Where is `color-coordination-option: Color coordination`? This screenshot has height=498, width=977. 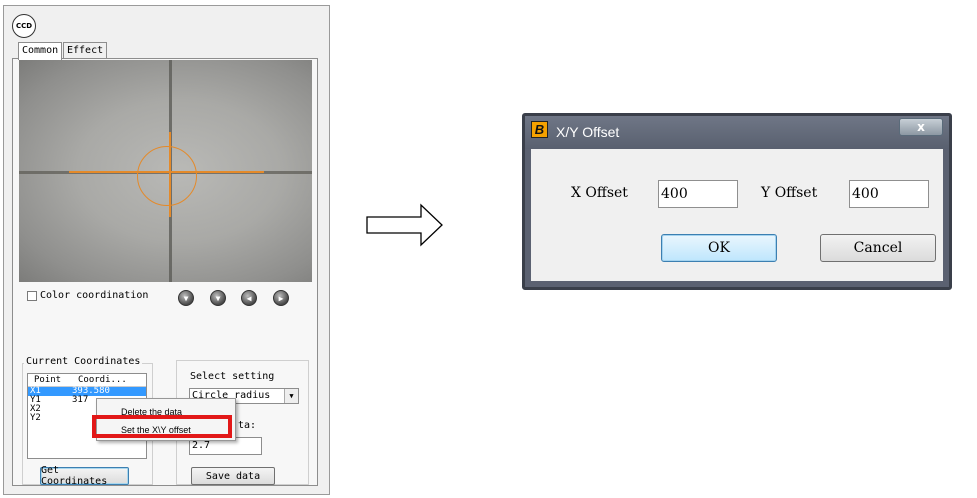 color-coordination-option: Color coordination is located at coordinates (87, 295).